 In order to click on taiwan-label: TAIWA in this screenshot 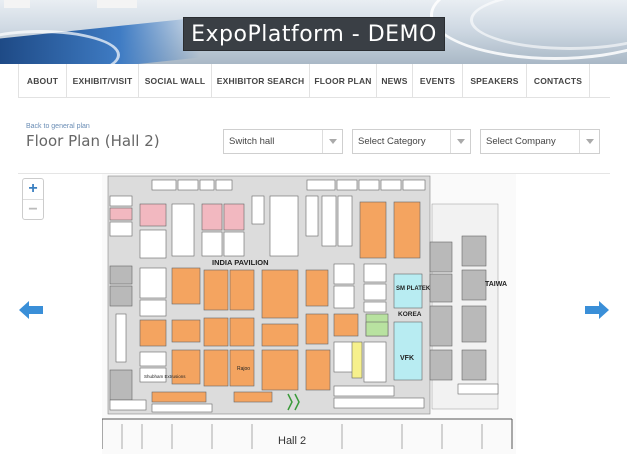, I will do `click(496, 284)`.